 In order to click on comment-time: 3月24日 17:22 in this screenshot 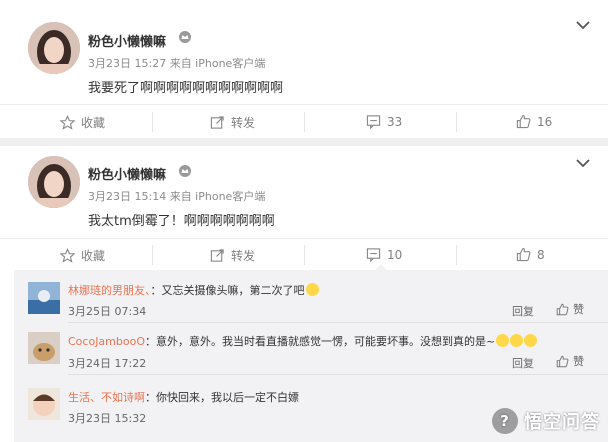, I will do `click(107, 363)`.